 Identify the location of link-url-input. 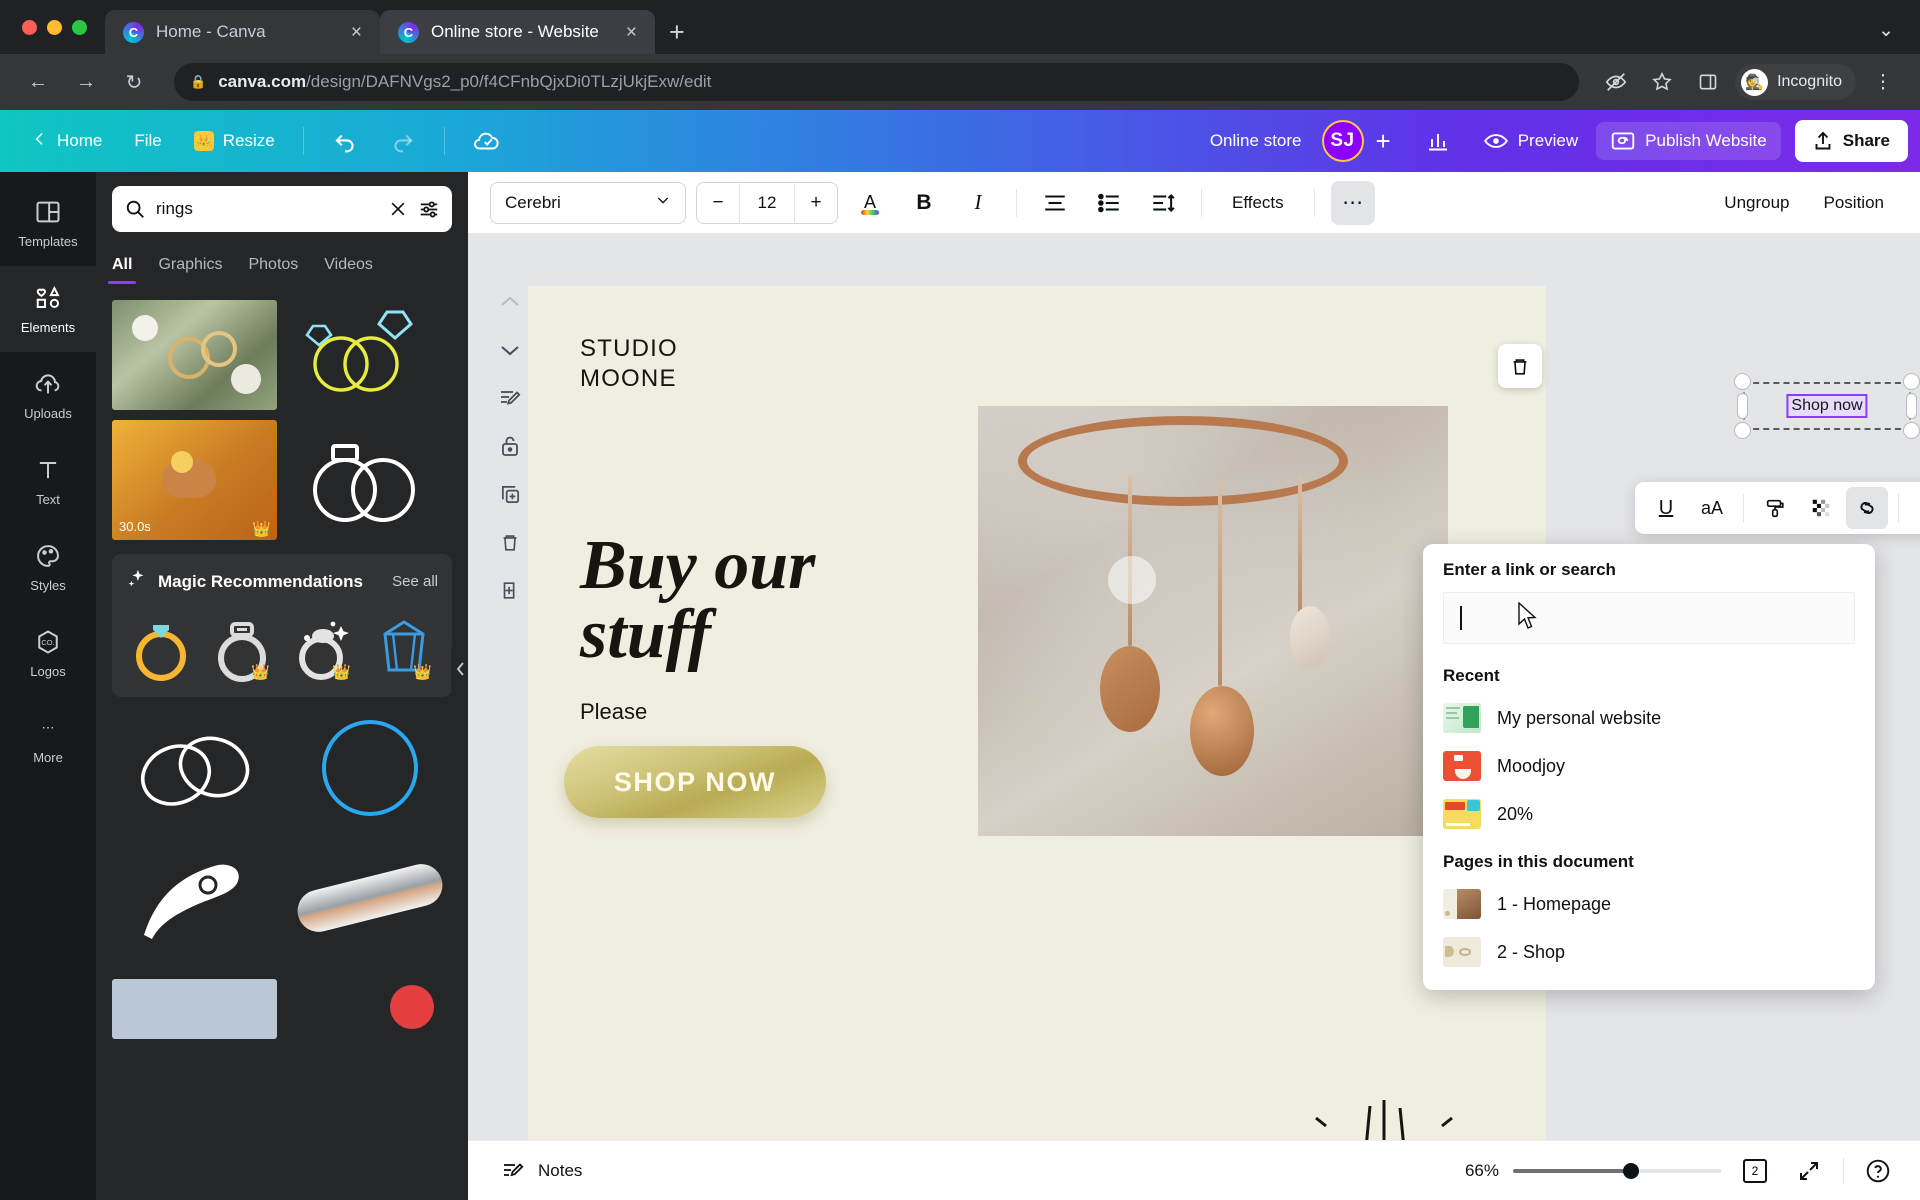
(1649, 618).